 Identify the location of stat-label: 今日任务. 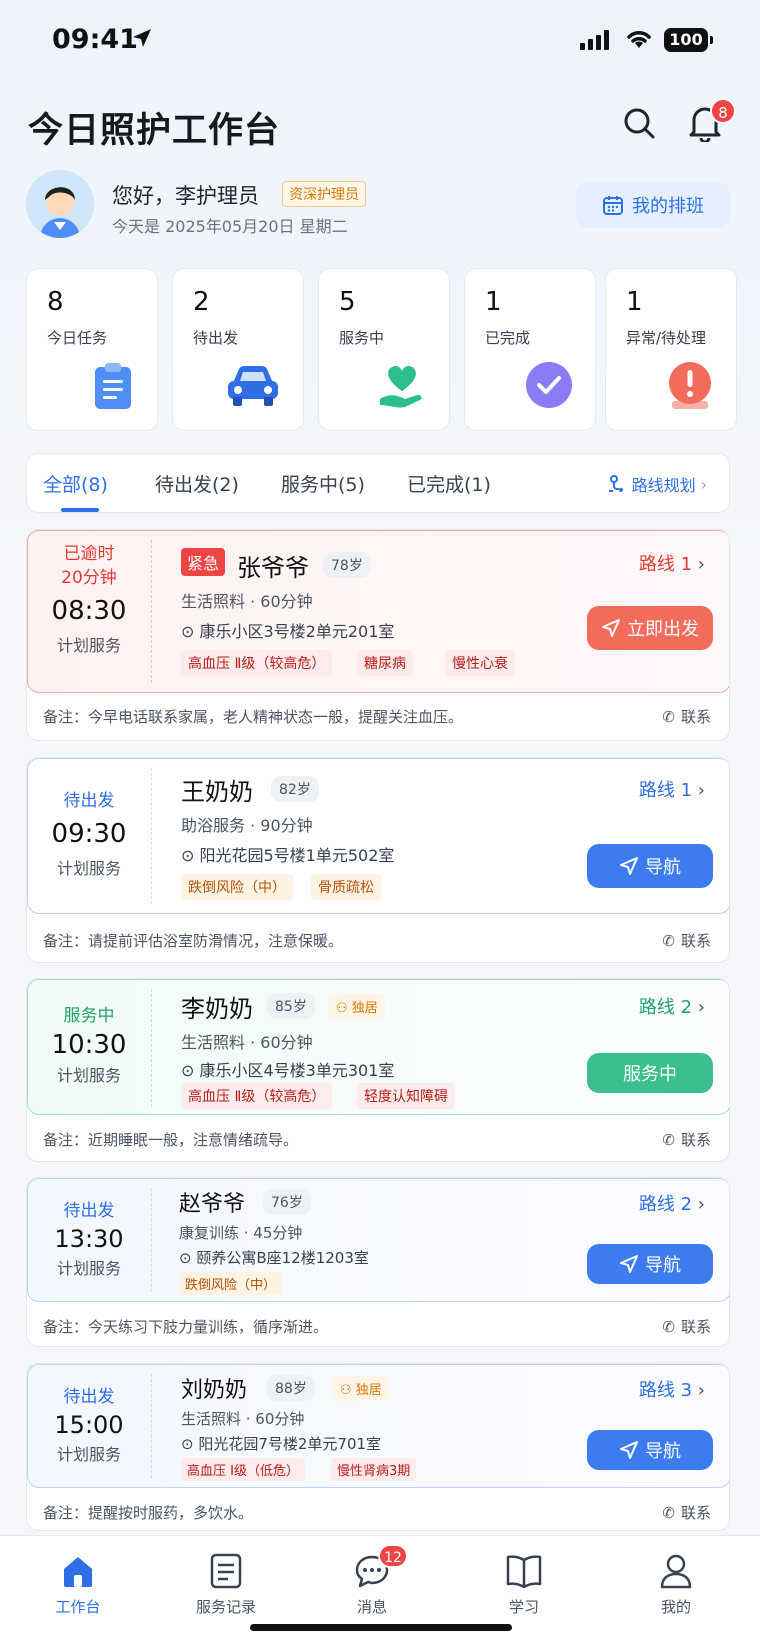
(77, 338).